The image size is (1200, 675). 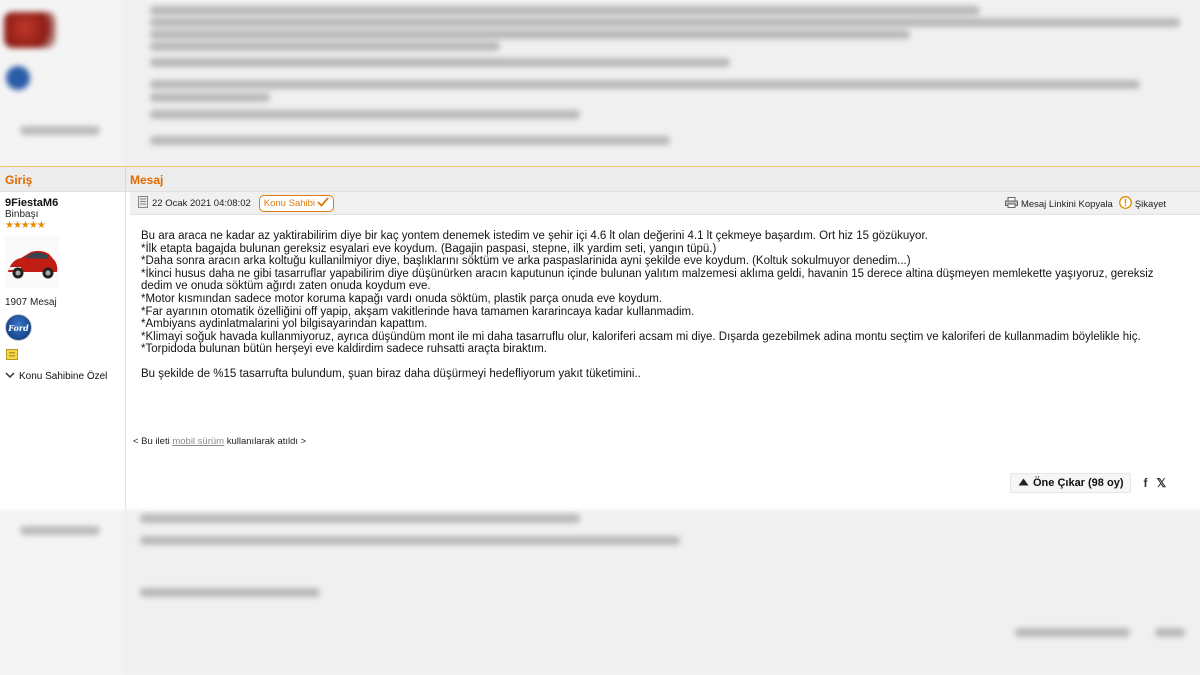 What do you see at coordinates (1066, 204) in the screenshot?
I see `copy-link-label: Mesaj Linkini Kopyala` at bounding box center [1066, 204].